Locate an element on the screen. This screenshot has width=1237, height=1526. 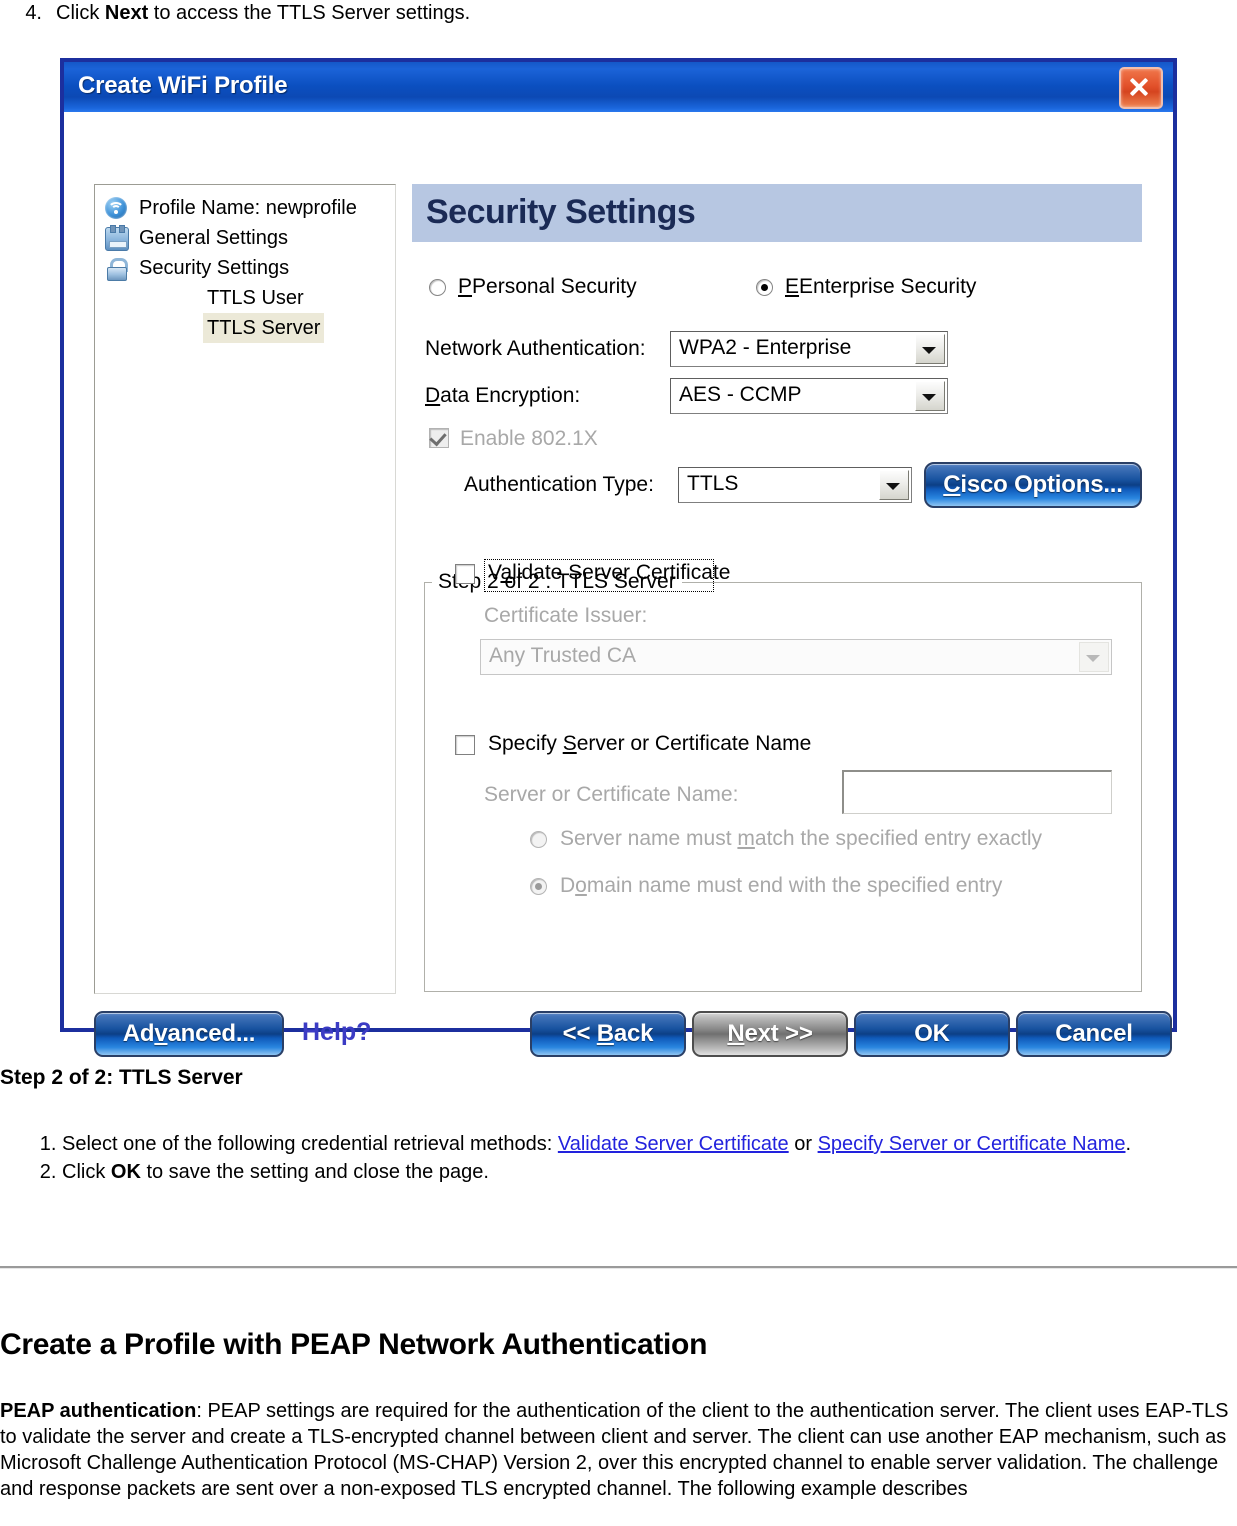
enterprise-security-text: Enterprise Security is located at coordinates (888, 286).